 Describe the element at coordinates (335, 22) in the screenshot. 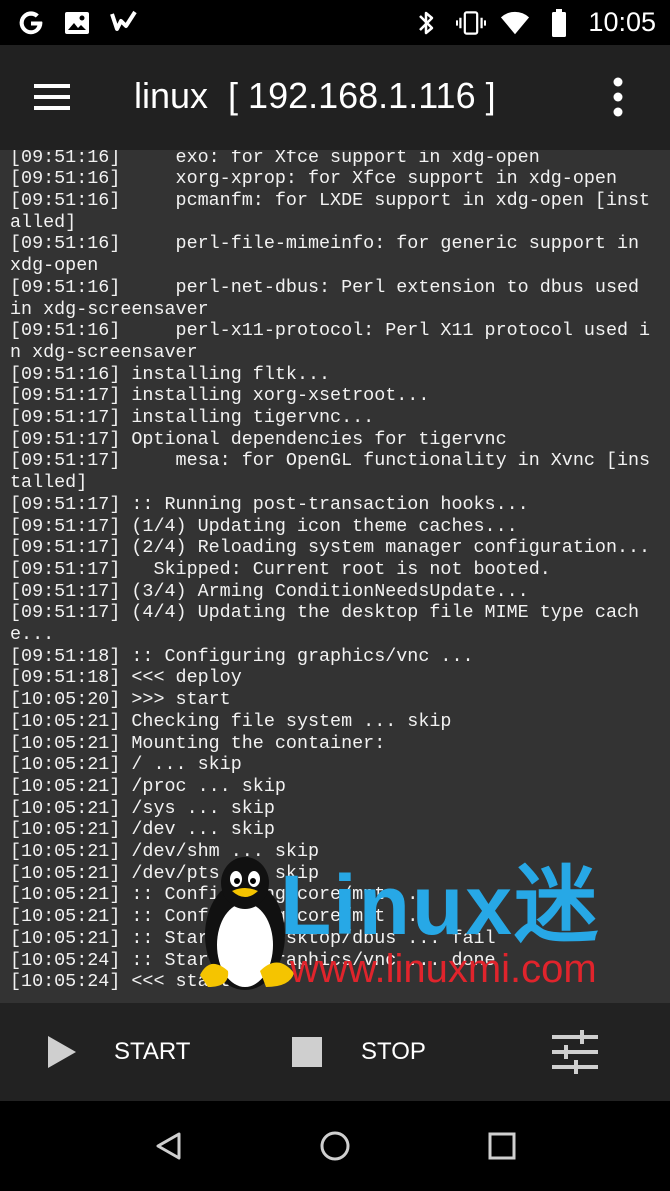

I see `status-bar: 10:05` at that location.